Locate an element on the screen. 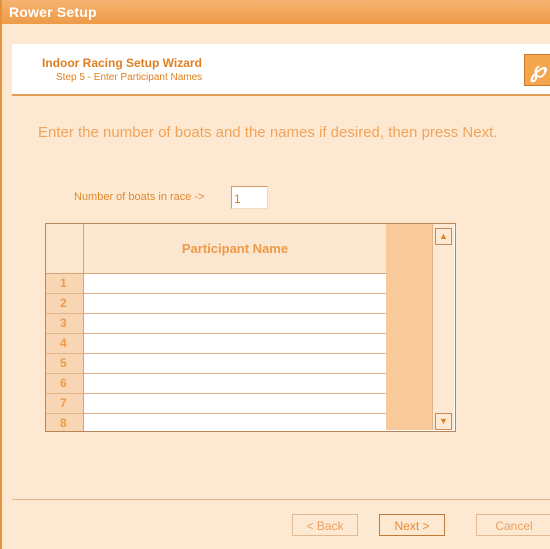  header-divider is located at coordinates (281, 95).